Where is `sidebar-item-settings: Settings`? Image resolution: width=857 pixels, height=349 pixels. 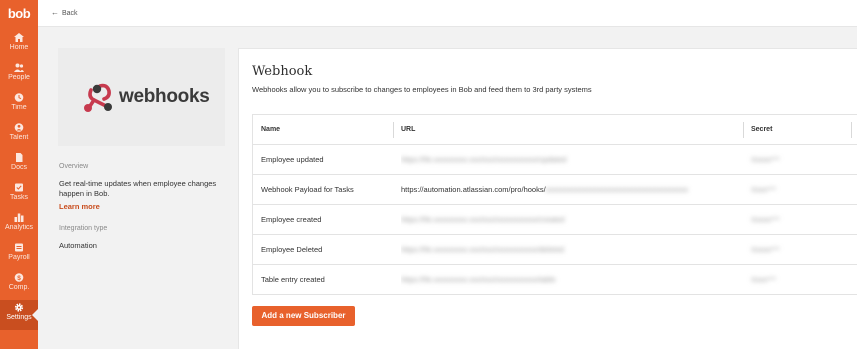
sidebar-item-settings: Settings is located at coordinates (19, 315).